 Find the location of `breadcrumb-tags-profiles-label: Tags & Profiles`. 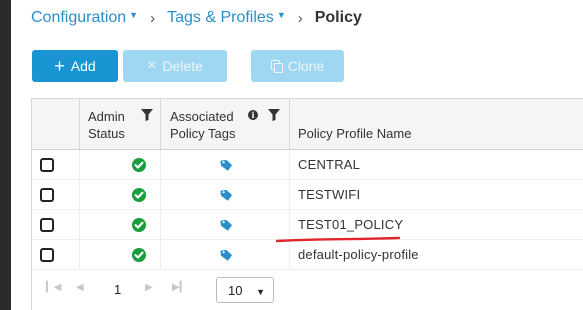

breadcrumb-tags-profiles-label: Tags & Profiles is located at coordinates (220, 17).